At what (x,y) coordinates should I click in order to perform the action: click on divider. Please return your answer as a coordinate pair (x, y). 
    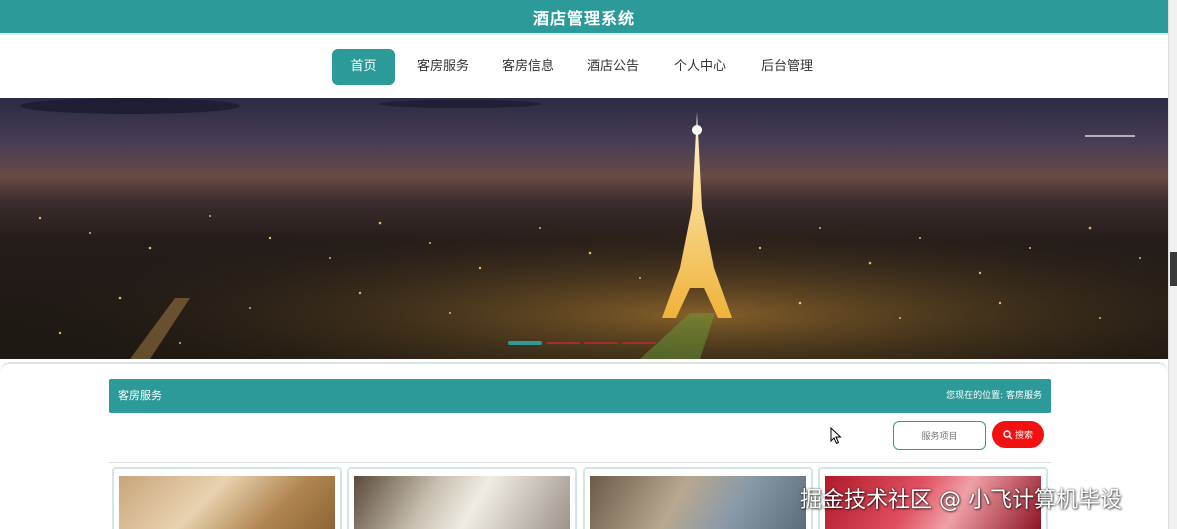
    Looking at the image, I should click on (580, 462).